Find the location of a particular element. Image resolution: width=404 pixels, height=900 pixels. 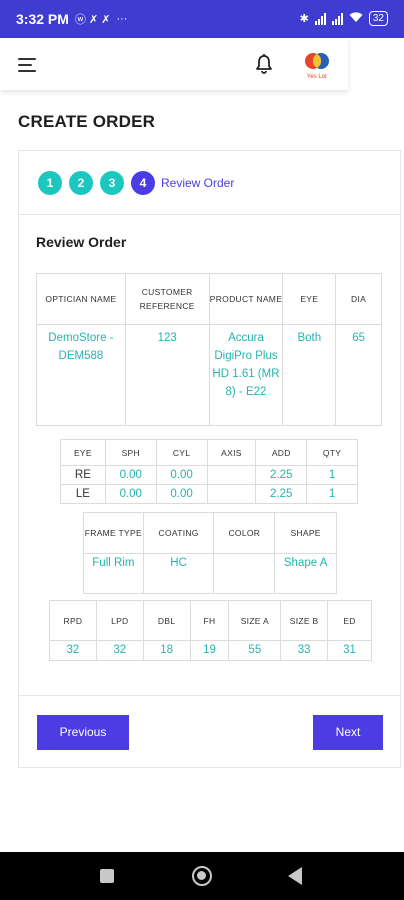

cell-optician-name: DemoStore - DEM588 is located at coordinates (81, 375).